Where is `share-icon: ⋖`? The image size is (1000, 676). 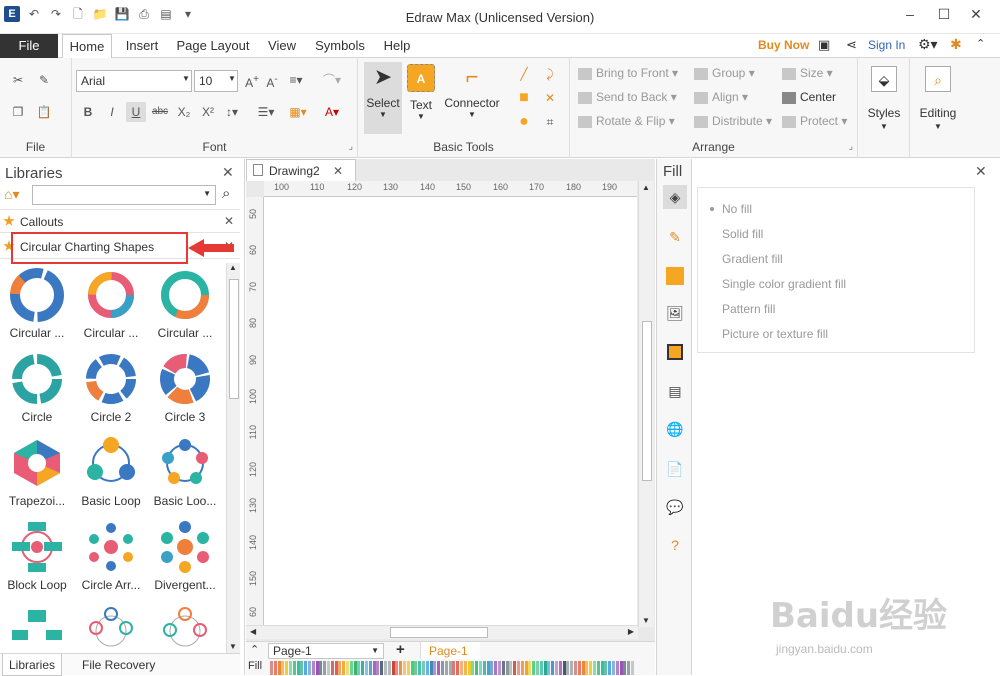 share-icon: ⋖ is located at coordinates (851, 45).